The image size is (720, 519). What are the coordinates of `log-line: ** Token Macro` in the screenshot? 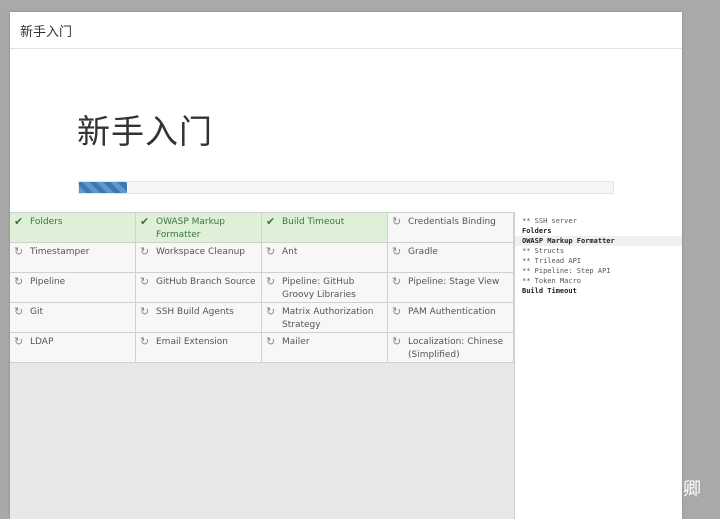 It's located at (552, 281).